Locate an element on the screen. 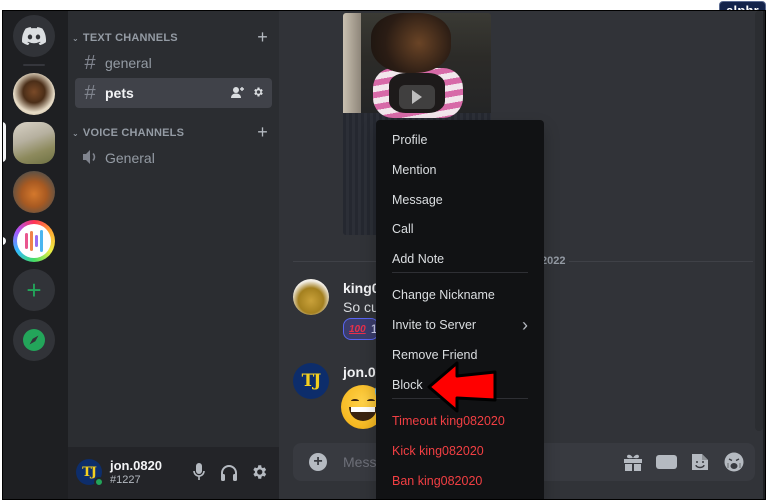 The image size is (769, 502). server-icon-wave is located at coordinates (34, 241).